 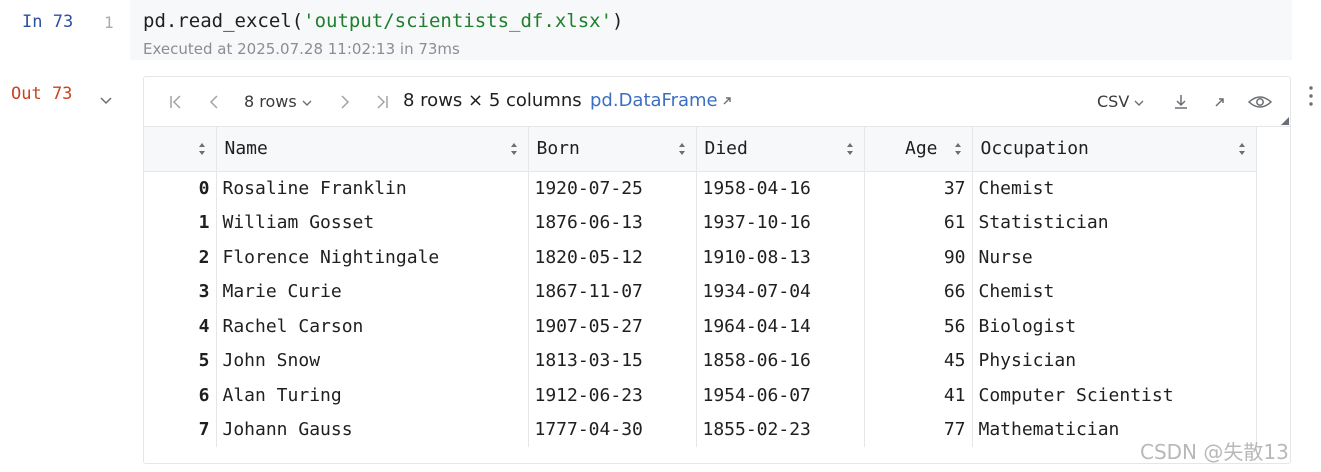 What do you see at coordinates (1114, 326) in the screenshot?
I see `cell-occupation: Biologist` at bounding box center [1114, 326].